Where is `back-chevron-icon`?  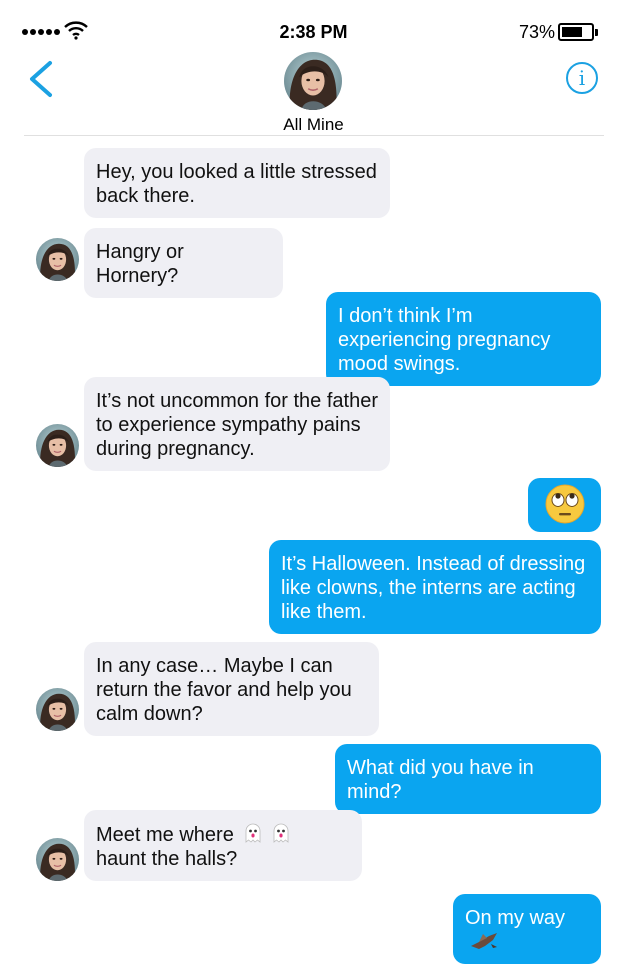 back-chevron-icon is located at coordinates (41, 79).